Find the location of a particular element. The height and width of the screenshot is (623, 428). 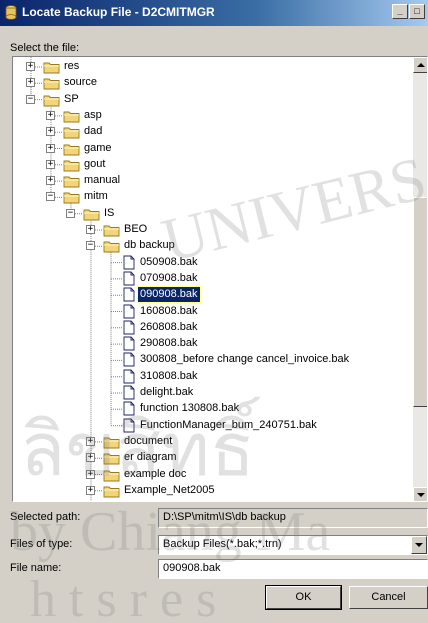

tree-file-node: 290808.bak is located at coordinates (212, 344).